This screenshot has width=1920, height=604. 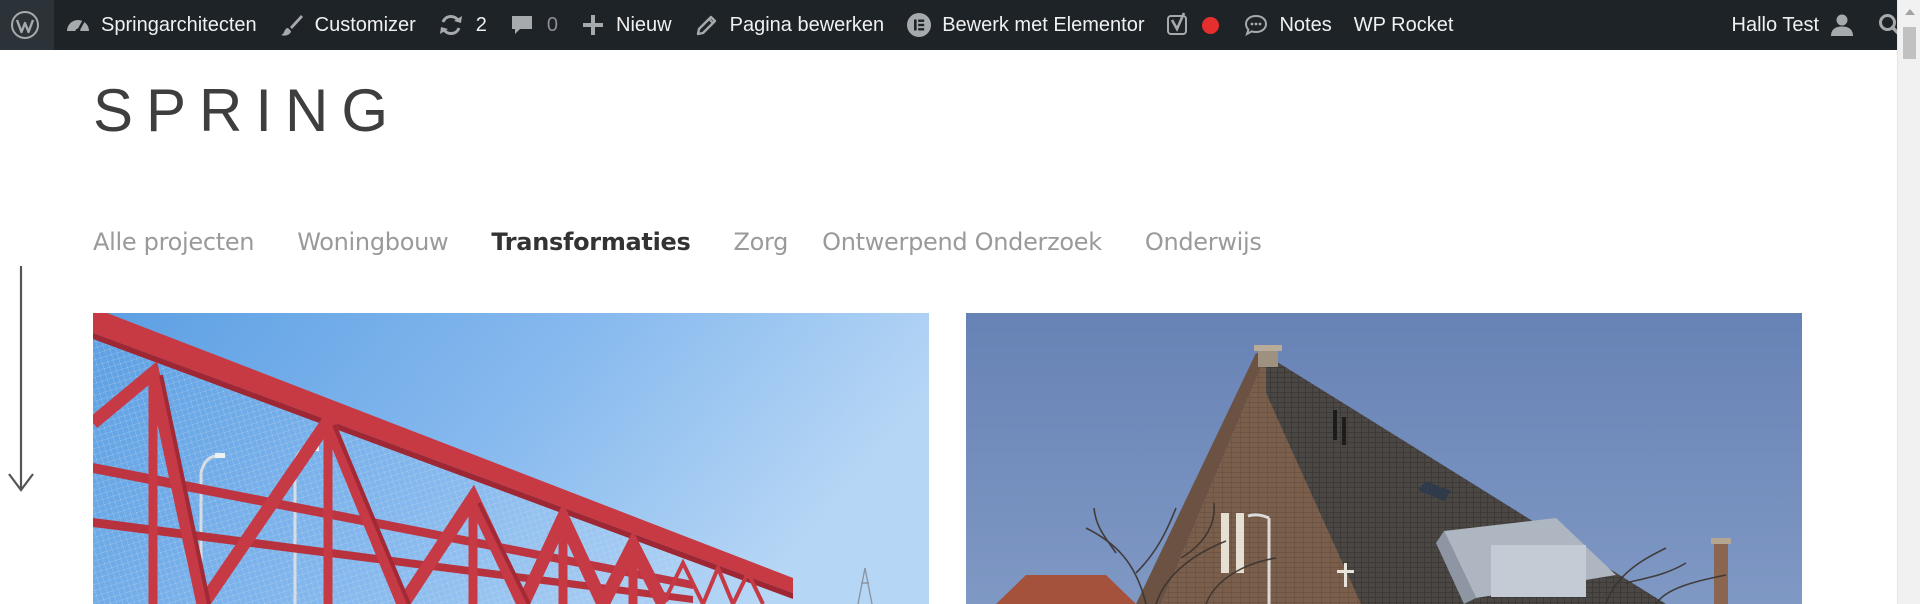 I want to click on my-account-menu: Hallo Test, so click(x=1793, y=25).